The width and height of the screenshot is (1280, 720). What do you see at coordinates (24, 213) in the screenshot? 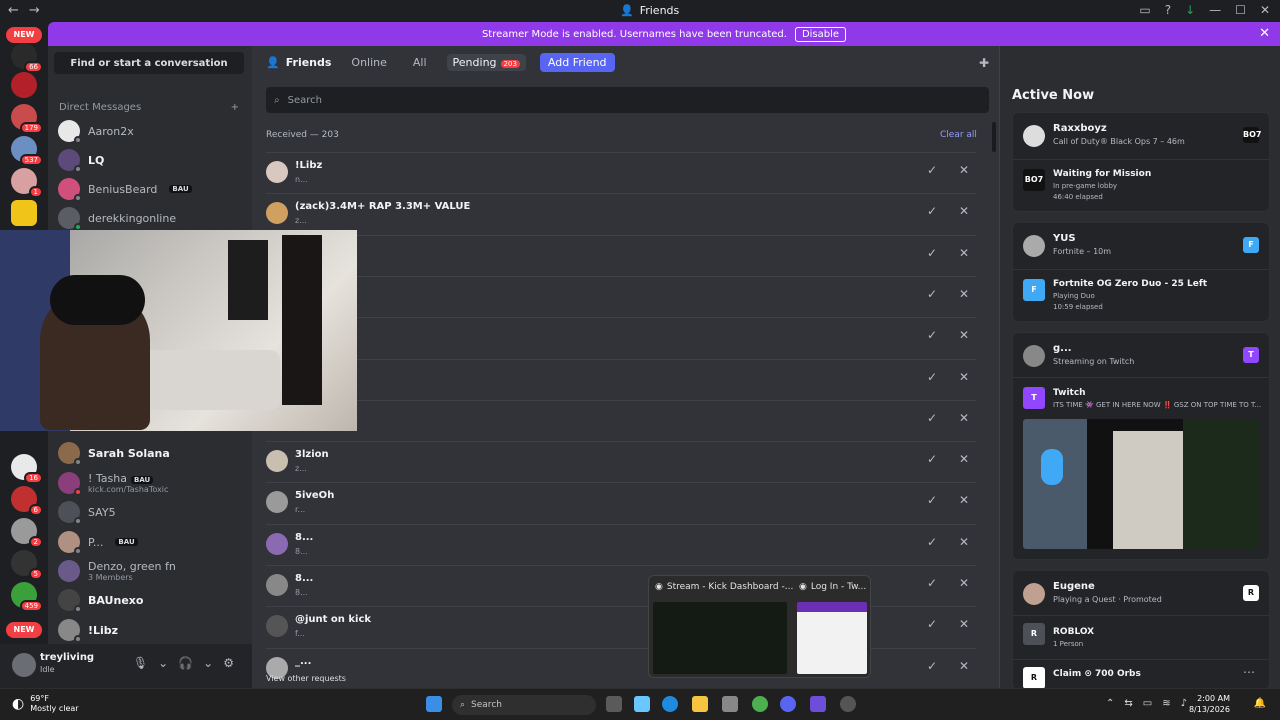
I see `server-icon` at bounding box center [24, 213].